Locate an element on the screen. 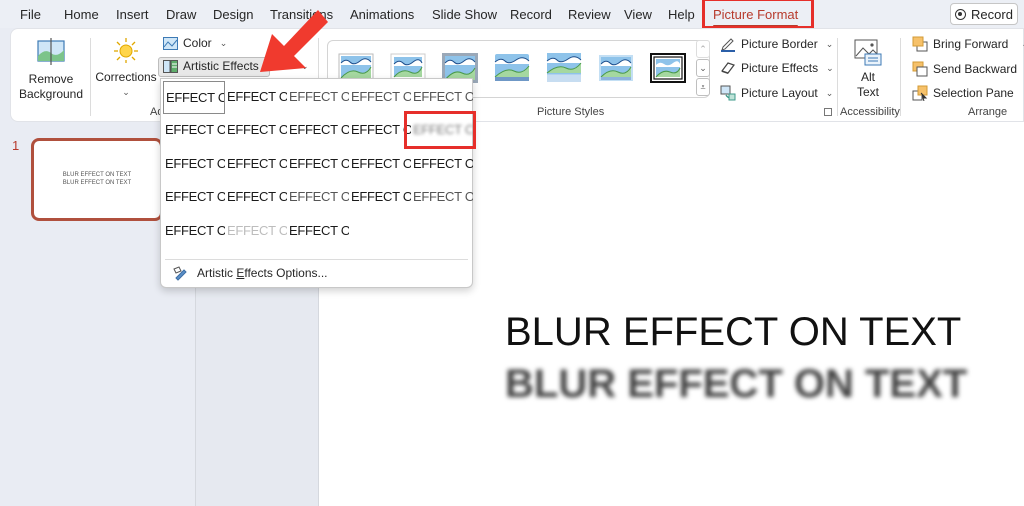 The width and height of the screenshot is (1024, 506). tab-animations: Animations is located at coordinates (382, 14).